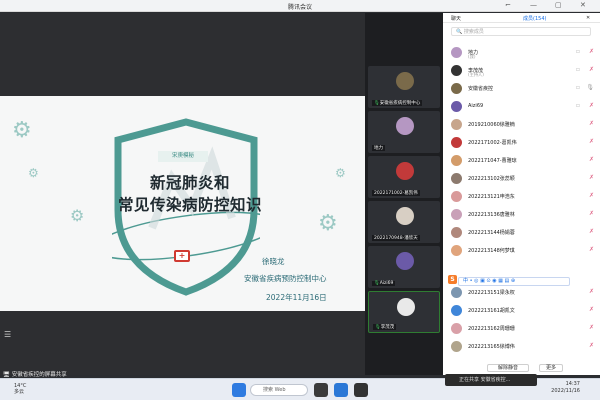 The width and height of the screenshot is (600, 400). I want to click on member-role: (我), so click(472, 56).